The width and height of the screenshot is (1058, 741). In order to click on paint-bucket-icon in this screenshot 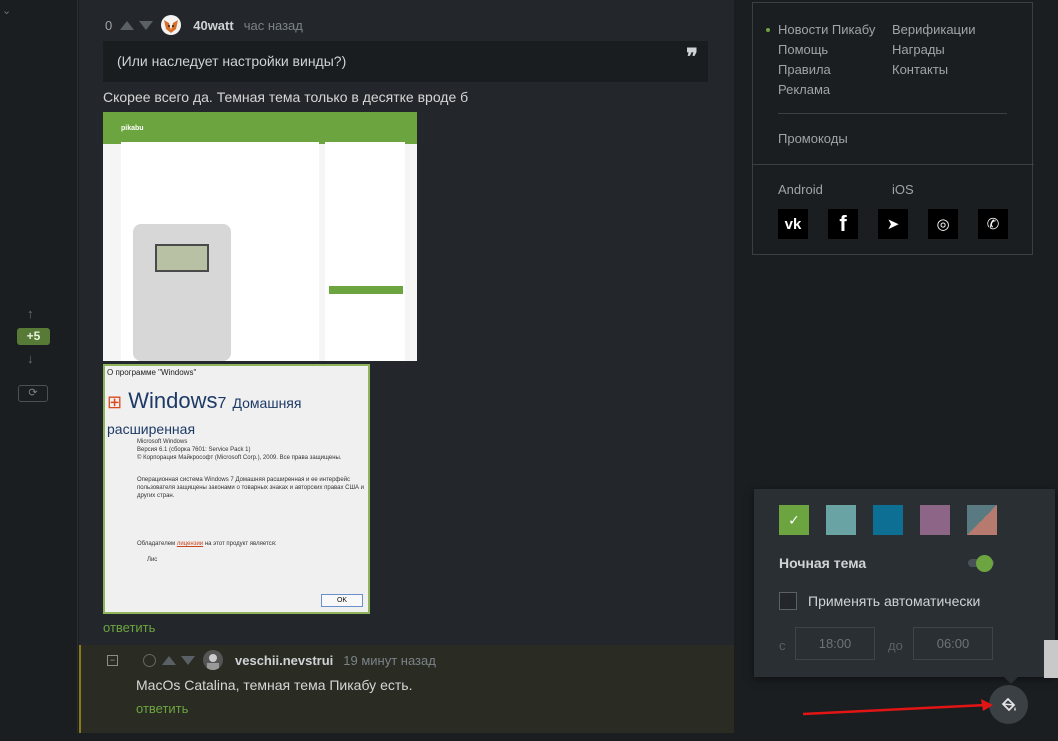, I will do `click(1008, 704)`.